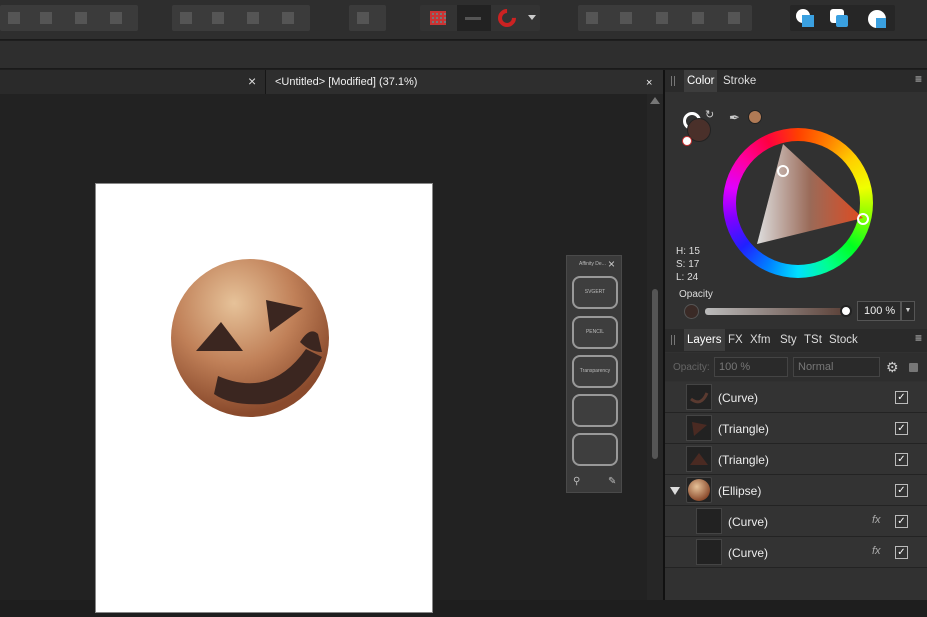 This screenshot has height=617, width=927. Describe the element at coordinates (655, 374) in the screenshot. I see `scrollbar-thumb` at that location.